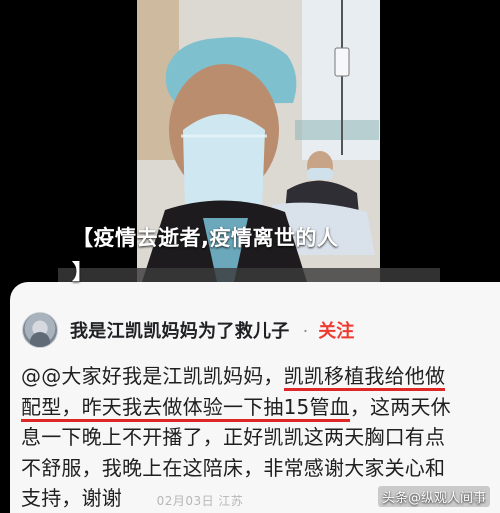 This screenshot has height=513, width=500. I want to click on post-line-1: @@大家好我是江凯凯妈妈，凯凯移植我给他做, so click(258, 376).